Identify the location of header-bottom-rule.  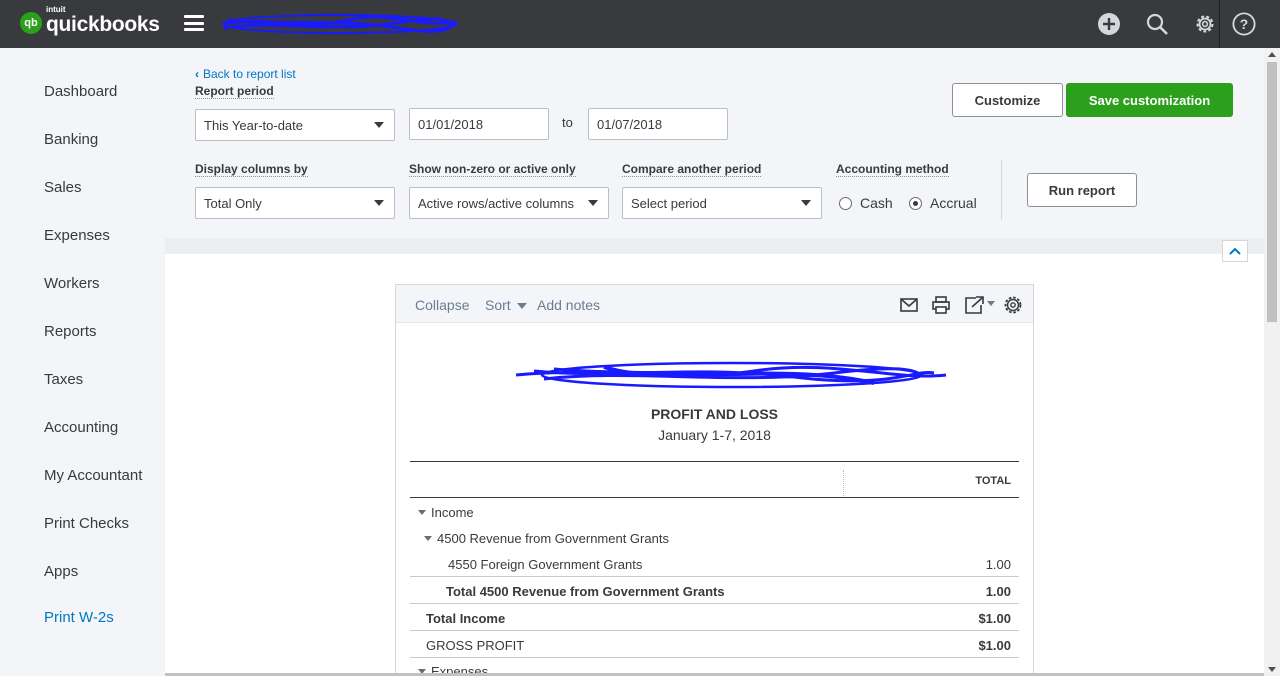
(714, 497).